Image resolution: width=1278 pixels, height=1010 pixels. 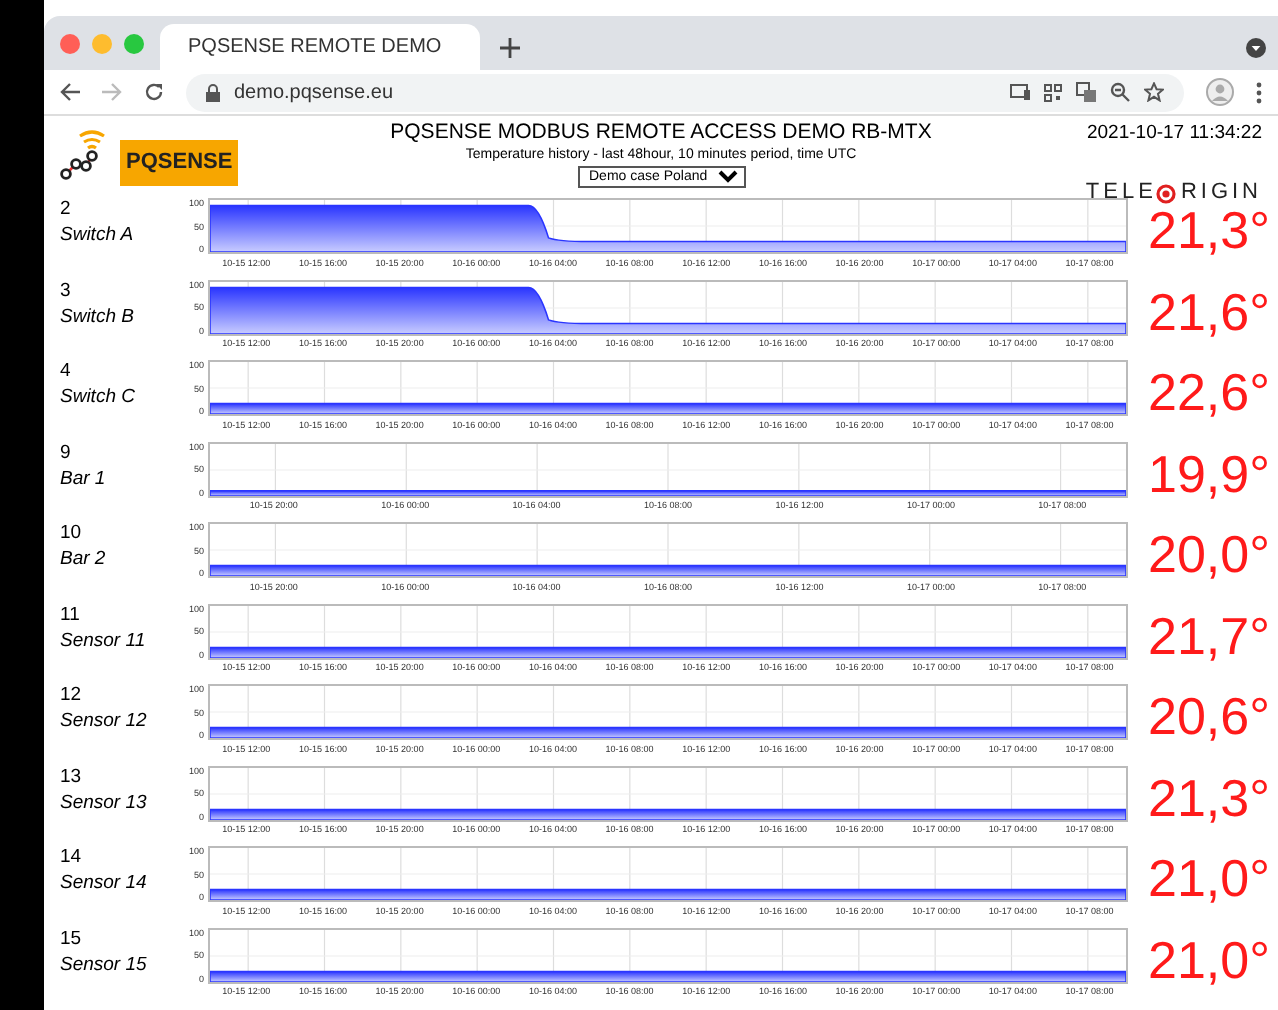 I want to click on brand-logo-icon, so click(x=1166, y=193).